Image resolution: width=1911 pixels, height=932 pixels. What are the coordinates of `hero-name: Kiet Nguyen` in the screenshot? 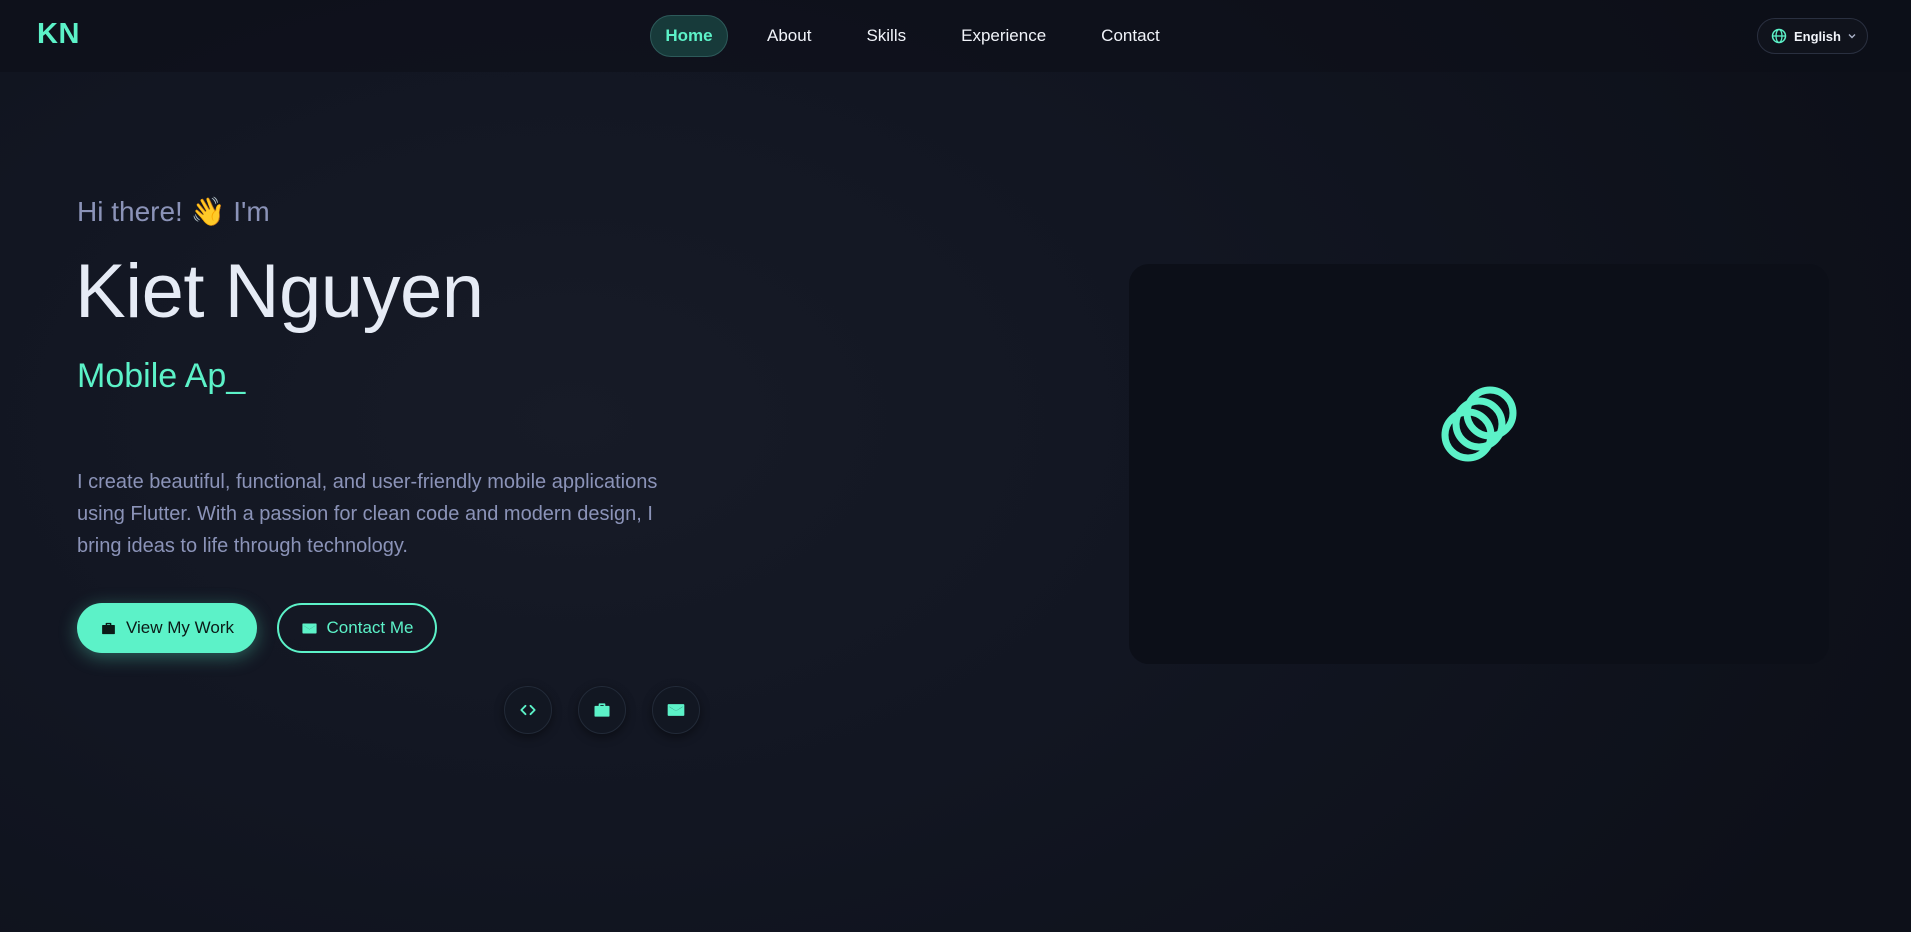 It's located at (279, 291).